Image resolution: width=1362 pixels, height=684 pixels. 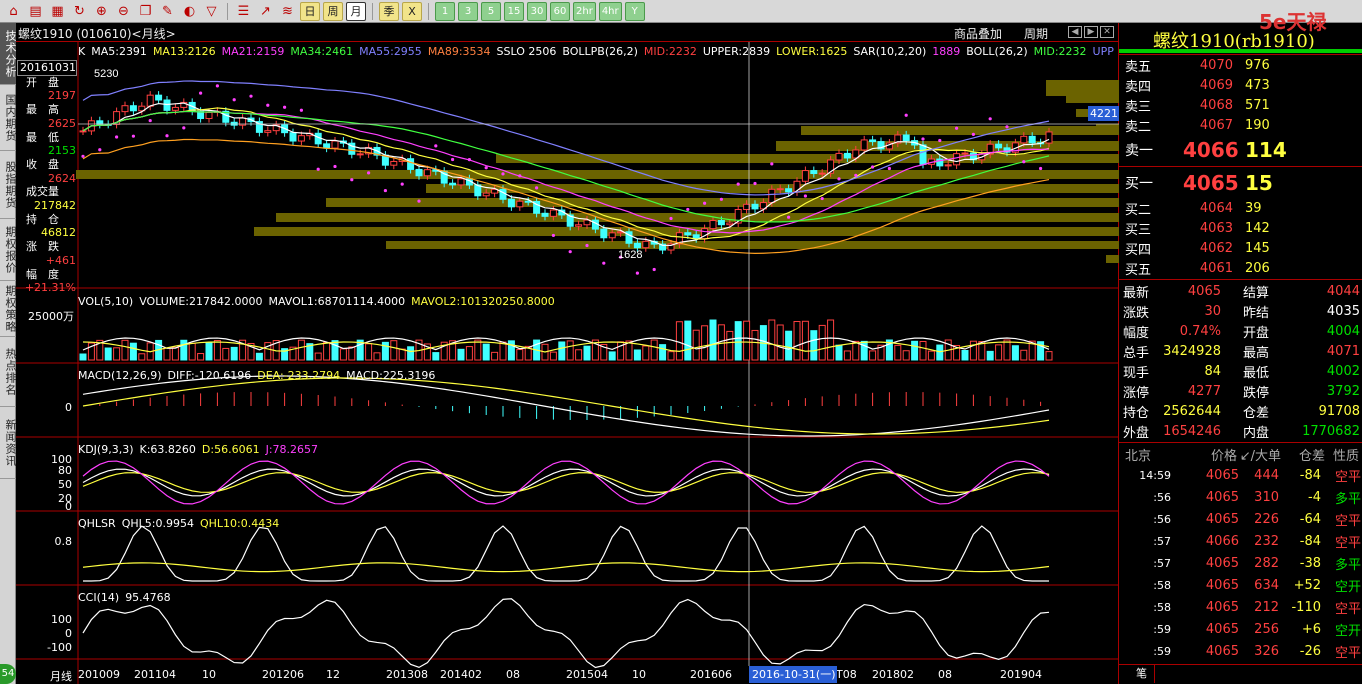 What do you see at coordinates (101, 11) in the screenshot?
I see `zoom-in-icon: ⊕` at bounding box center [101, 11].